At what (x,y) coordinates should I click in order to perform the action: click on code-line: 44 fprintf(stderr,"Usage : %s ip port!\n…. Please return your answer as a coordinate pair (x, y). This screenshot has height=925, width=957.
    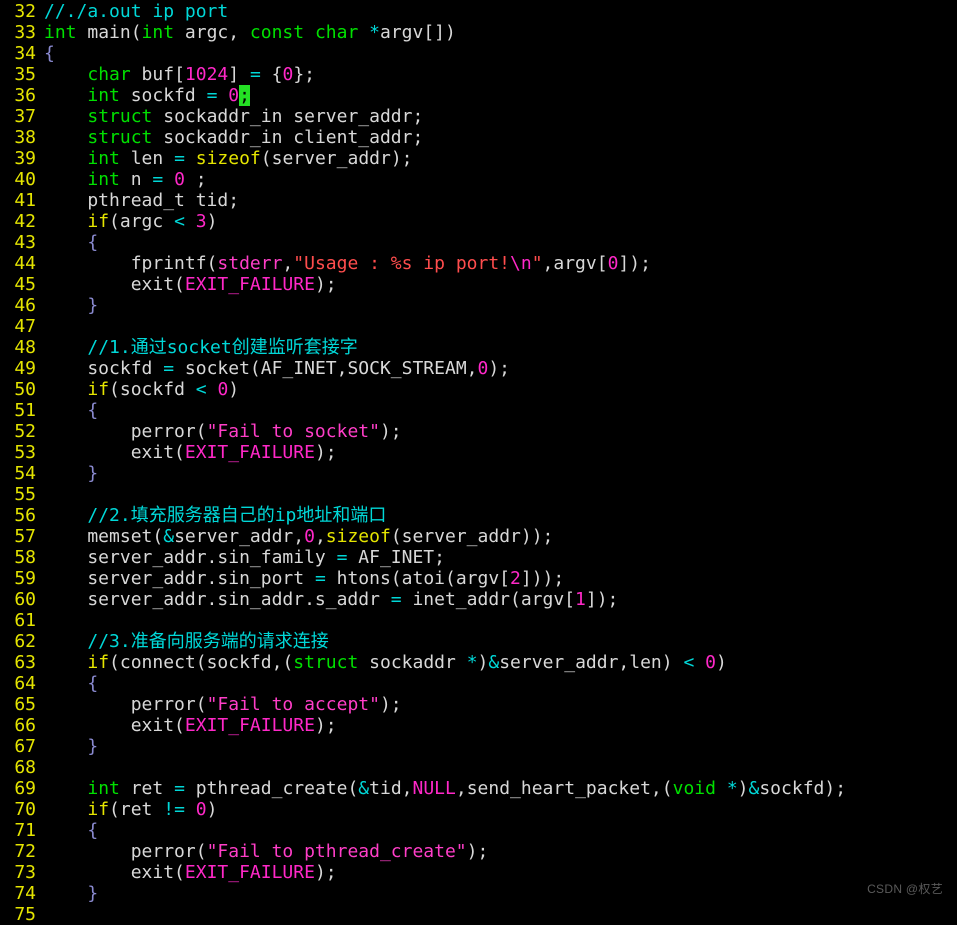
    Looking at the image, I should click on (478, 263).